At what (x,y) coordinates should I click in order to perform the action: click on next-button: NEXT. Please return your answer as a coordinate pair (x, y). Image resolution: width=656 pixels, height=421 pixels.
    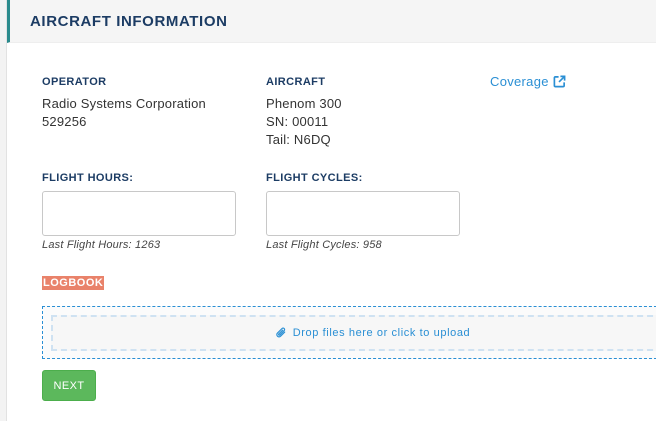
    Looking at the image, I should click on (69, 385).